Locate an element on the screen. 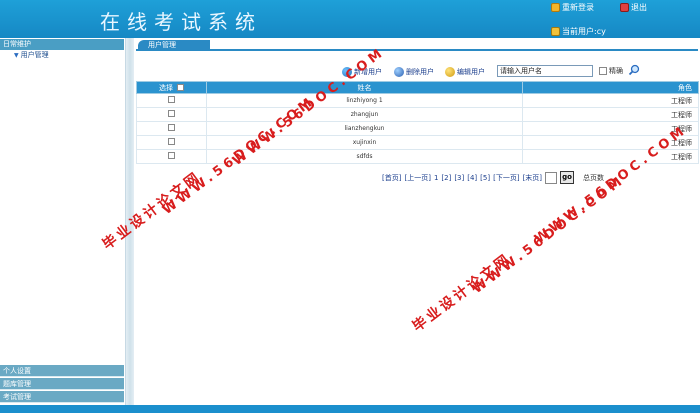 This screenshot has width=700, height=413. column-header-name: 姓名 is located at coordinates (364, 87).